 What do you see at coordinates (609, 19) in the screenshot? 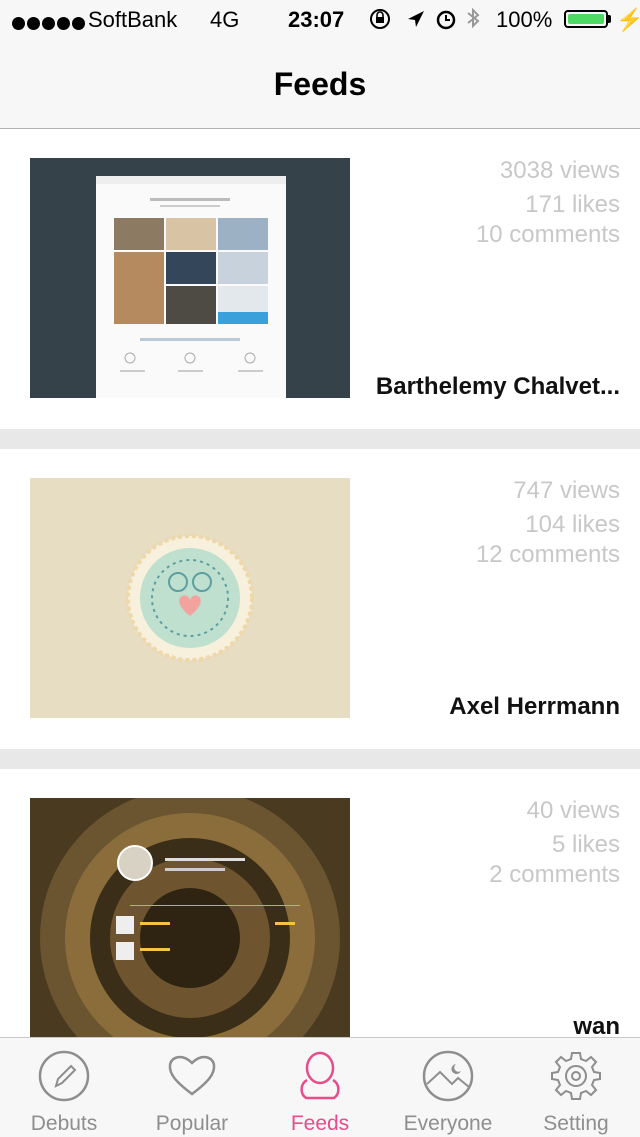
I see `battery-tip` at bounding box center [609, 19].